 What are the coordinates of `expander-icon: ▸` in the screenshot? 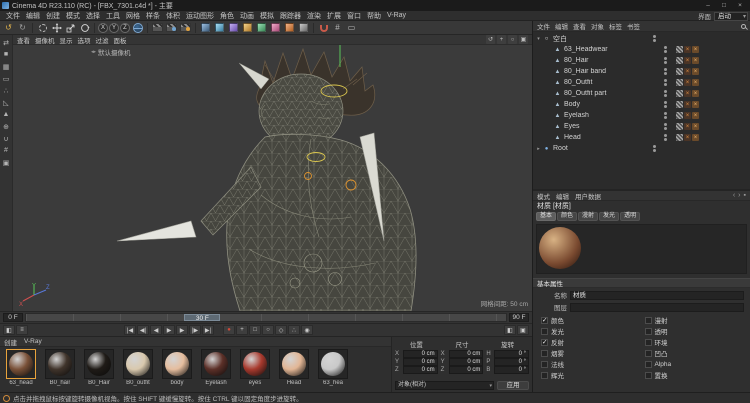 It's located at (538, 149).